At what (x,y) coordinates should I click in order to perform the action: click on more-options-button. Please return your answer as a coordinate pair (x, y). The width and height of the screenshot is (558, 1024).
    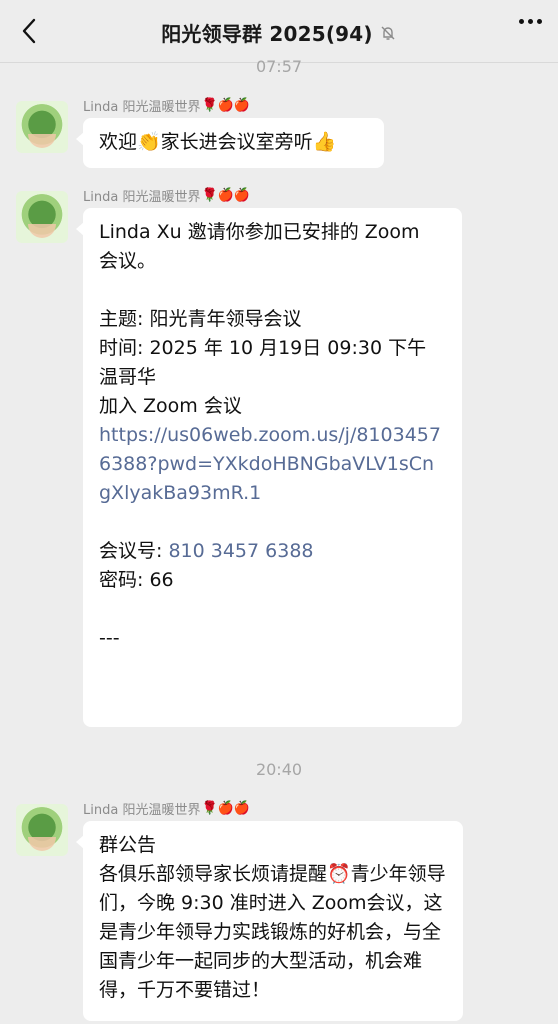
    Looking at the image, I should click on (530, 21).